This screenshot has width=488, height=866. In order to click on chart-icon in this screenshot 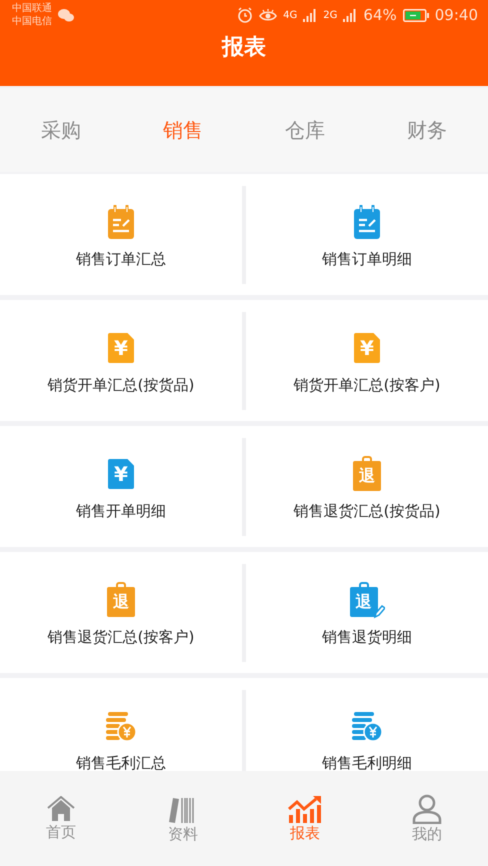, I will do `click(305, 808)`.